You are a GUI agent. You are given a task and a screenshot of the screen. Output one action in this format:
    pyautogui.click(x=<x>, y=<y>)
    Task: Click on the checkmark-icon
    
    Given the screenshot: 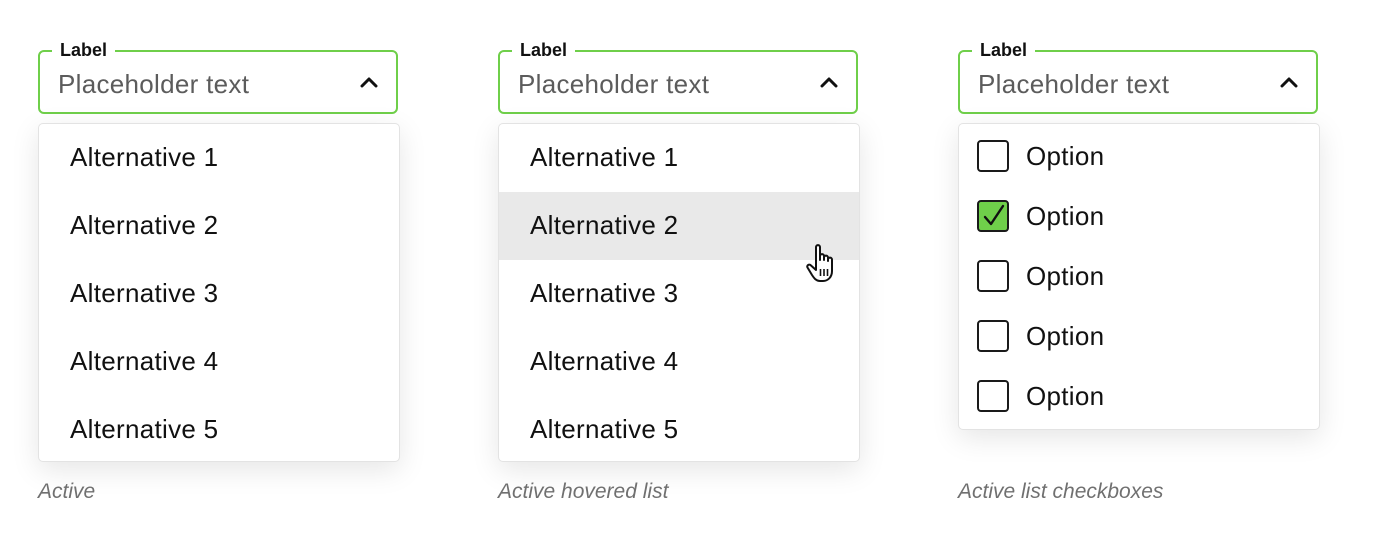 What is the action you would take?
    pyautogui.click(x=994, y=215)
    